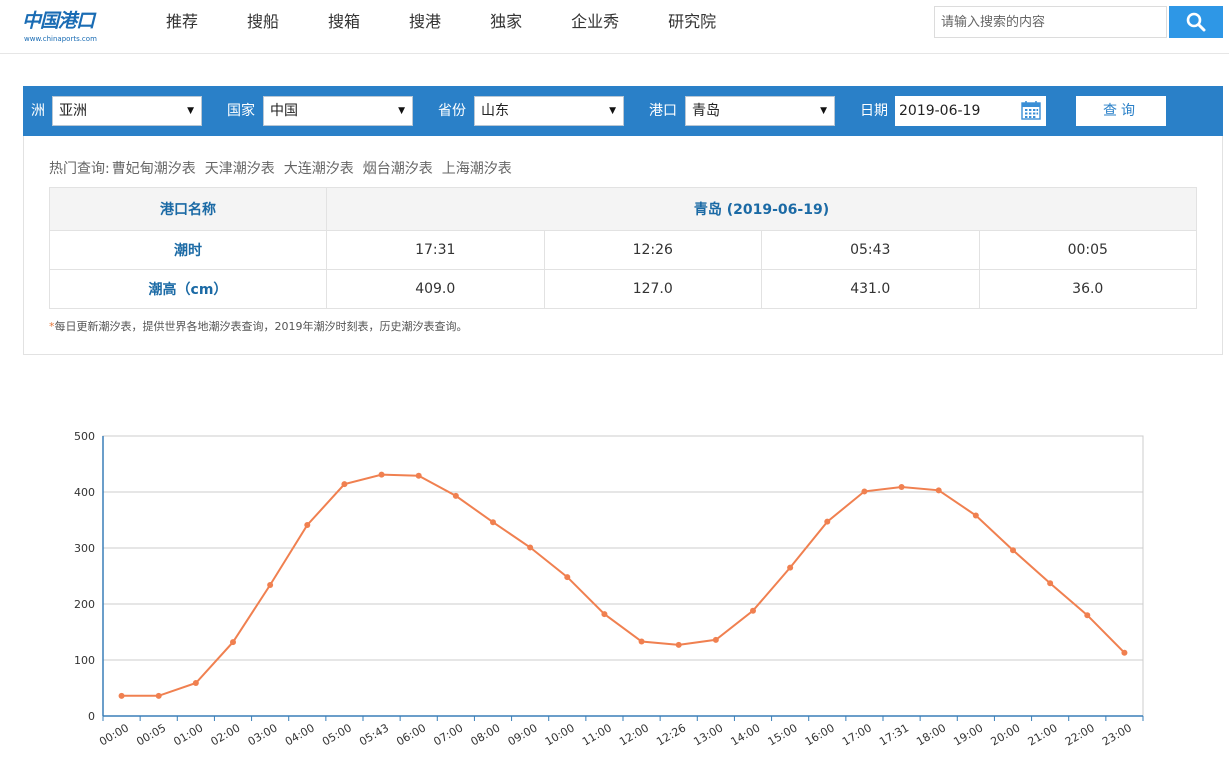 The width and height of the screenshot is (1229, 763). I want to click on main-nav: 推荐 搜船 搜箱 搜港 独家 企业秀 研究院, so click(444, 22).